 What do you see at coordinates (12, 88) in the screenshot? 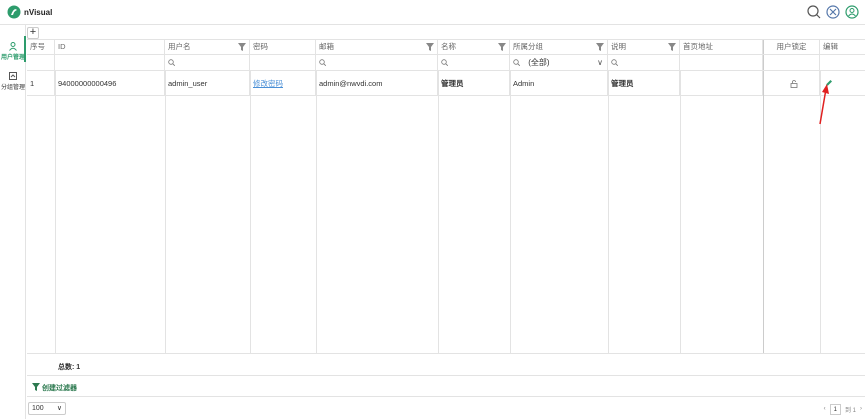
I see `sidebar-item-label: 分组管理` at bounding box center [12, 88].